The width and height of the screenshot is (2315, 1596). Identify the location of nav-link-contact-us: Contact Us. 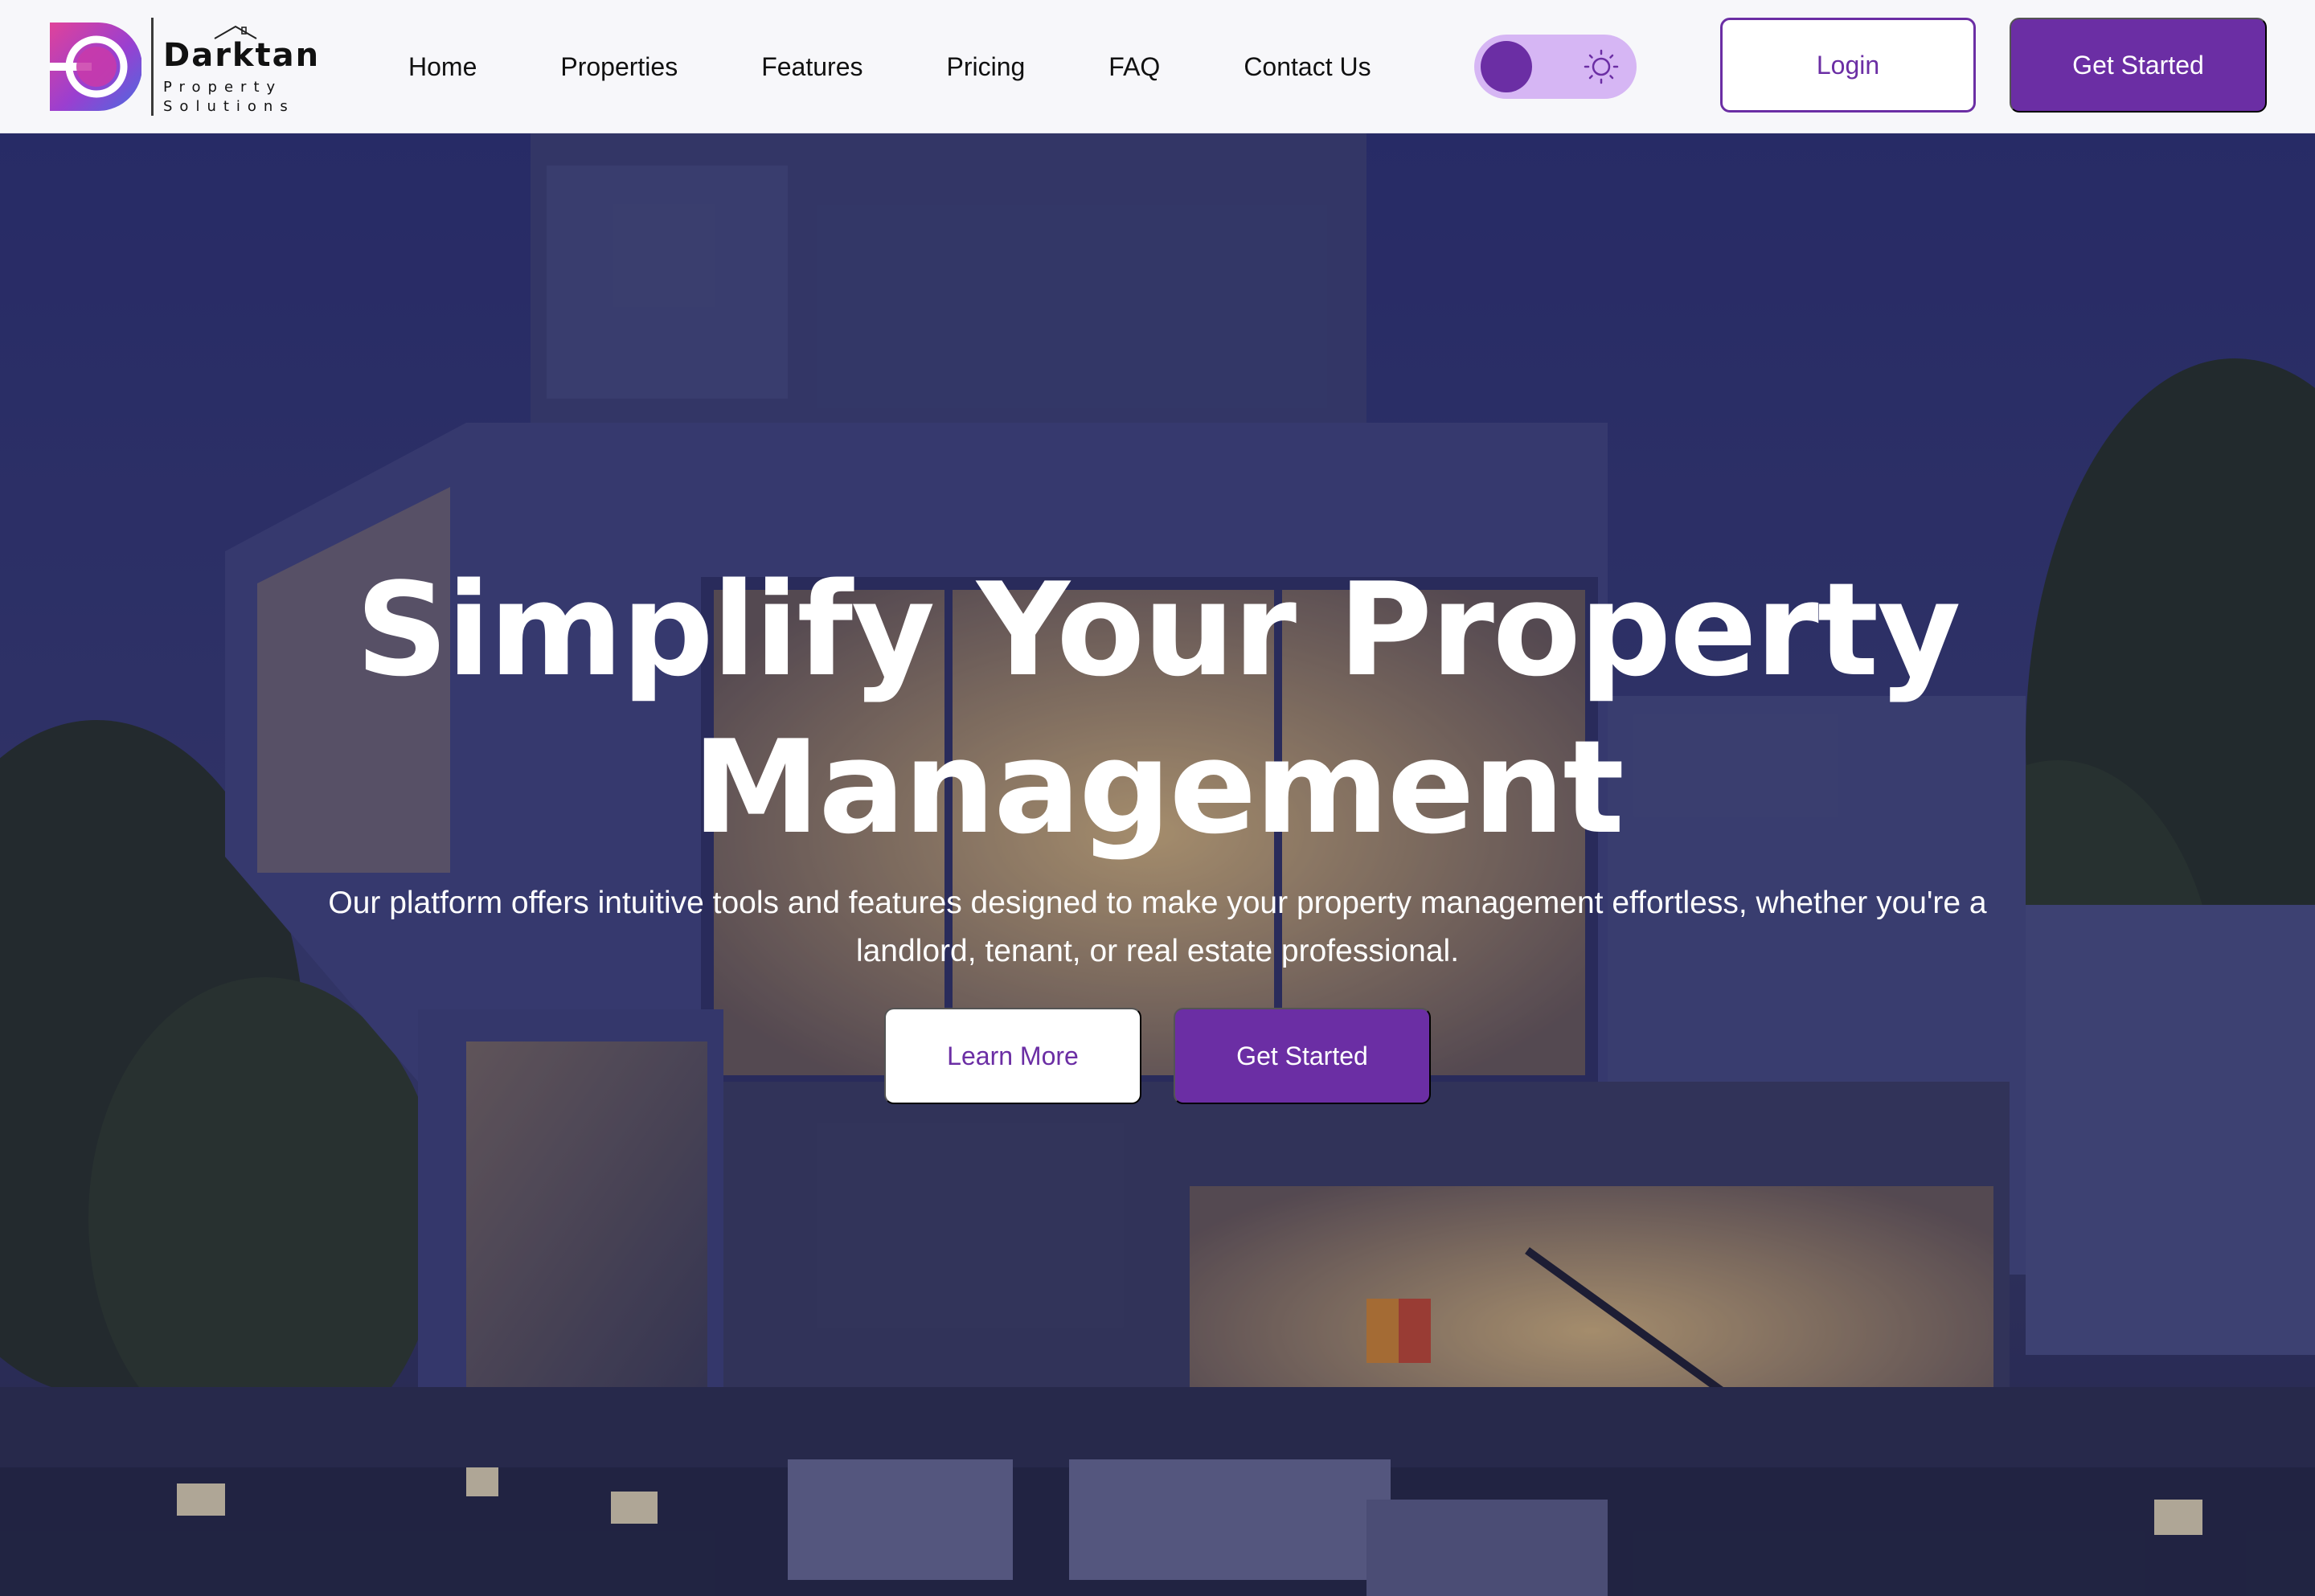
(1307, 67).